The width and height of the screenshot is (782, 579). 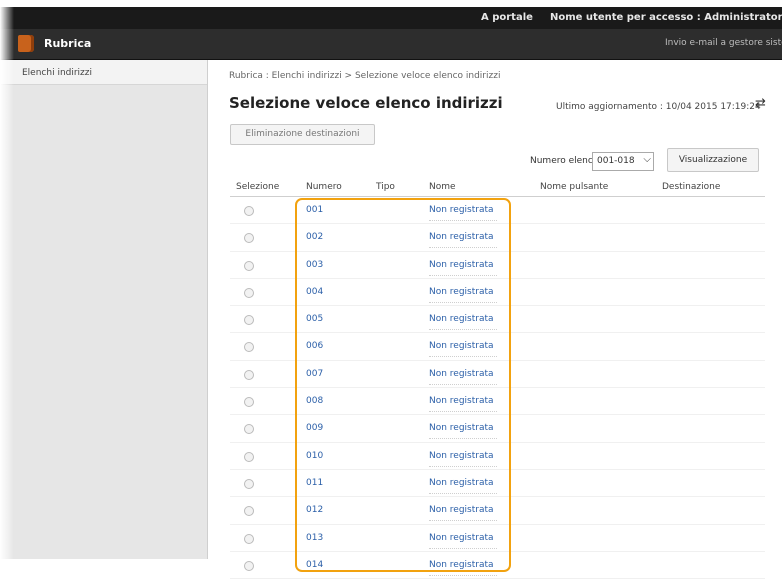 What do you see at coordinates (314, 483) in the screenshot?
I see `number-link: 011` at bounding box center [314, 483].